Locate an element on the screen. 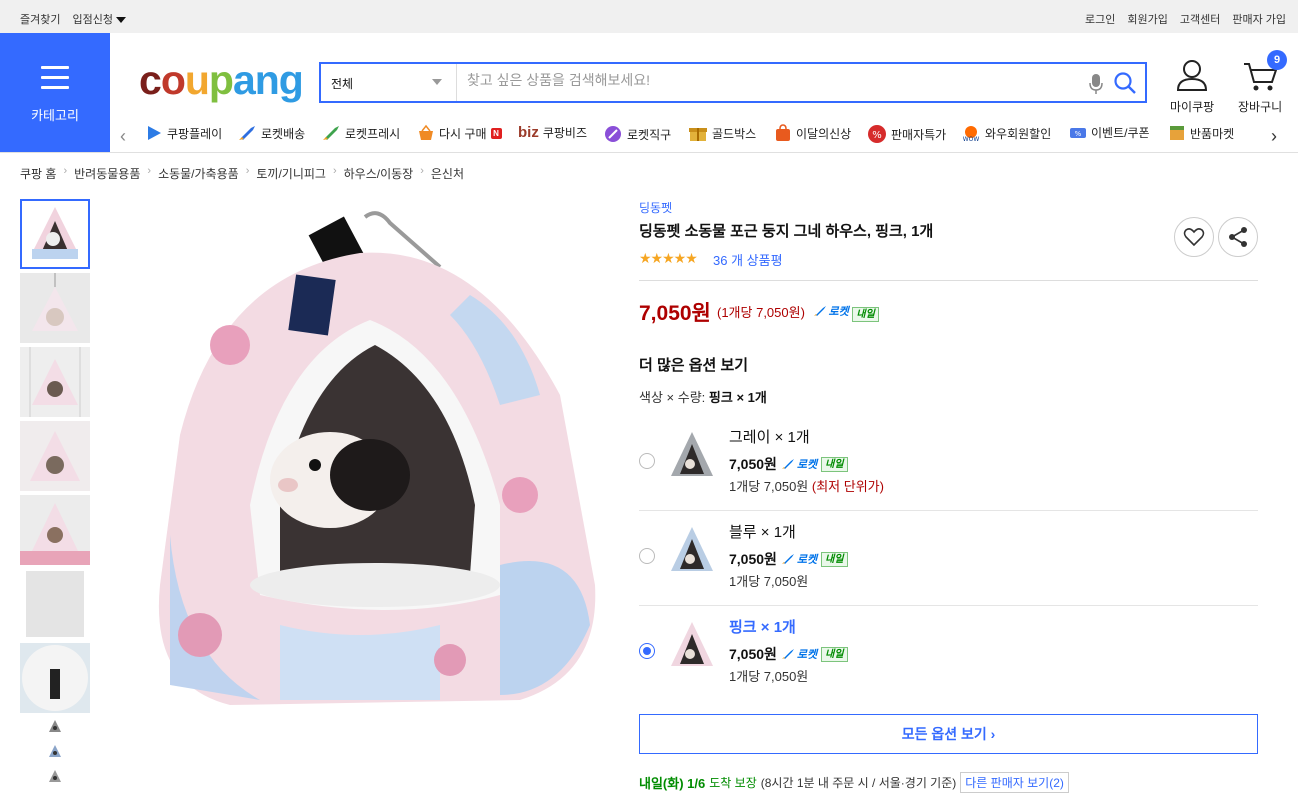  all-options-button: 모든 옵션 보기 › is located at coordinates (948, 734).